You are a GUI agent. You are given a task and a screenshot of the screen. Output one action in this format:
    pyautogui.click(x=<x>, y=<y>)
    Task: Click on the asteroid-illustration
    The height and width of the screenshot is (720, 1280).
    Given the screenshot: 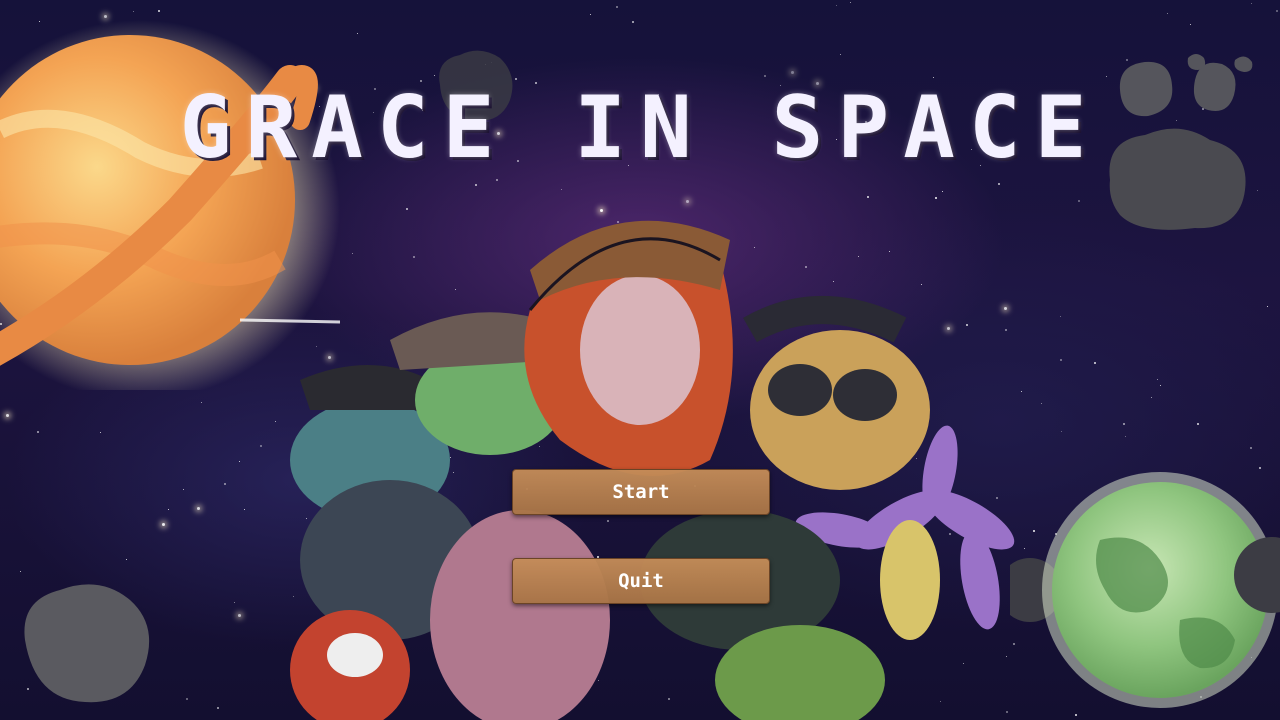 What is the action you would take?
    pyautogui.click(x=87, y=643)
    